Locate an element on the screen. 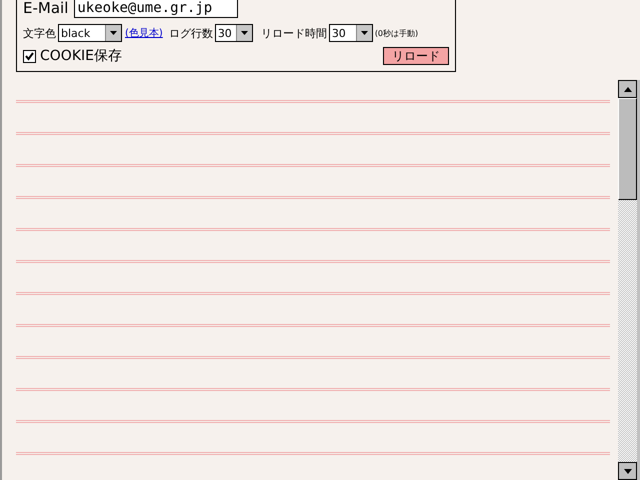 Image resolution: width=640 pixels, height=480 pixels. reload-note: (0秒は手動) is located at coordinates (396, 33).